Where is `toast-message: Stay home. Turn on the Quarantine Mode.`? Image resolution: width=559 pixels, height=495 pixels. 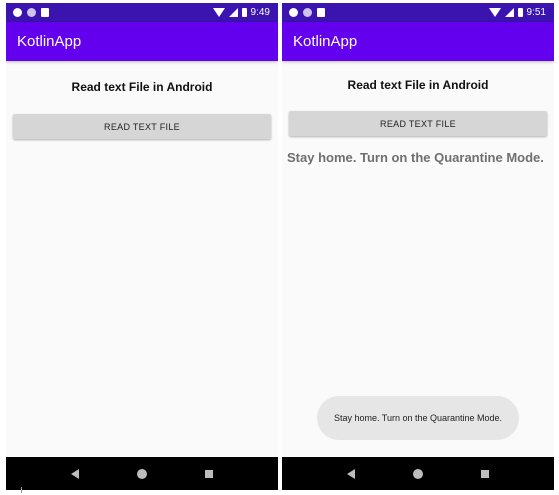 toast-message: Stay home. Turn on the Quarantine Mode. is located at coordinates (418, 418).